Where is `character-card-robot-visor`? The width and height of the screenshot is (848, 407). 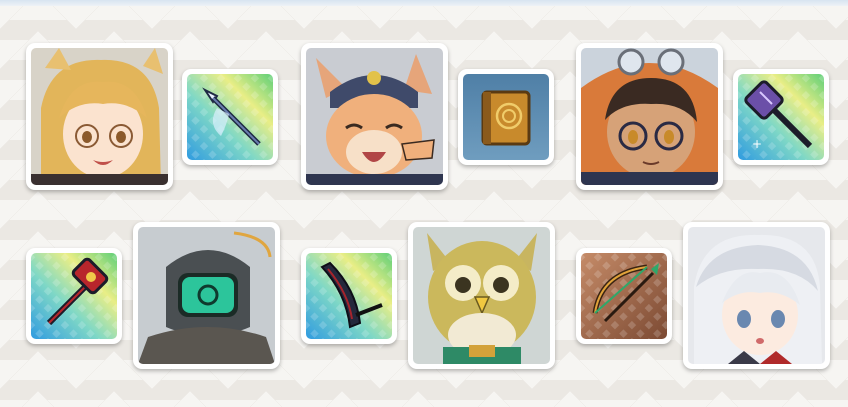
character-card-robot-visor is located at coordinates (206, 295).